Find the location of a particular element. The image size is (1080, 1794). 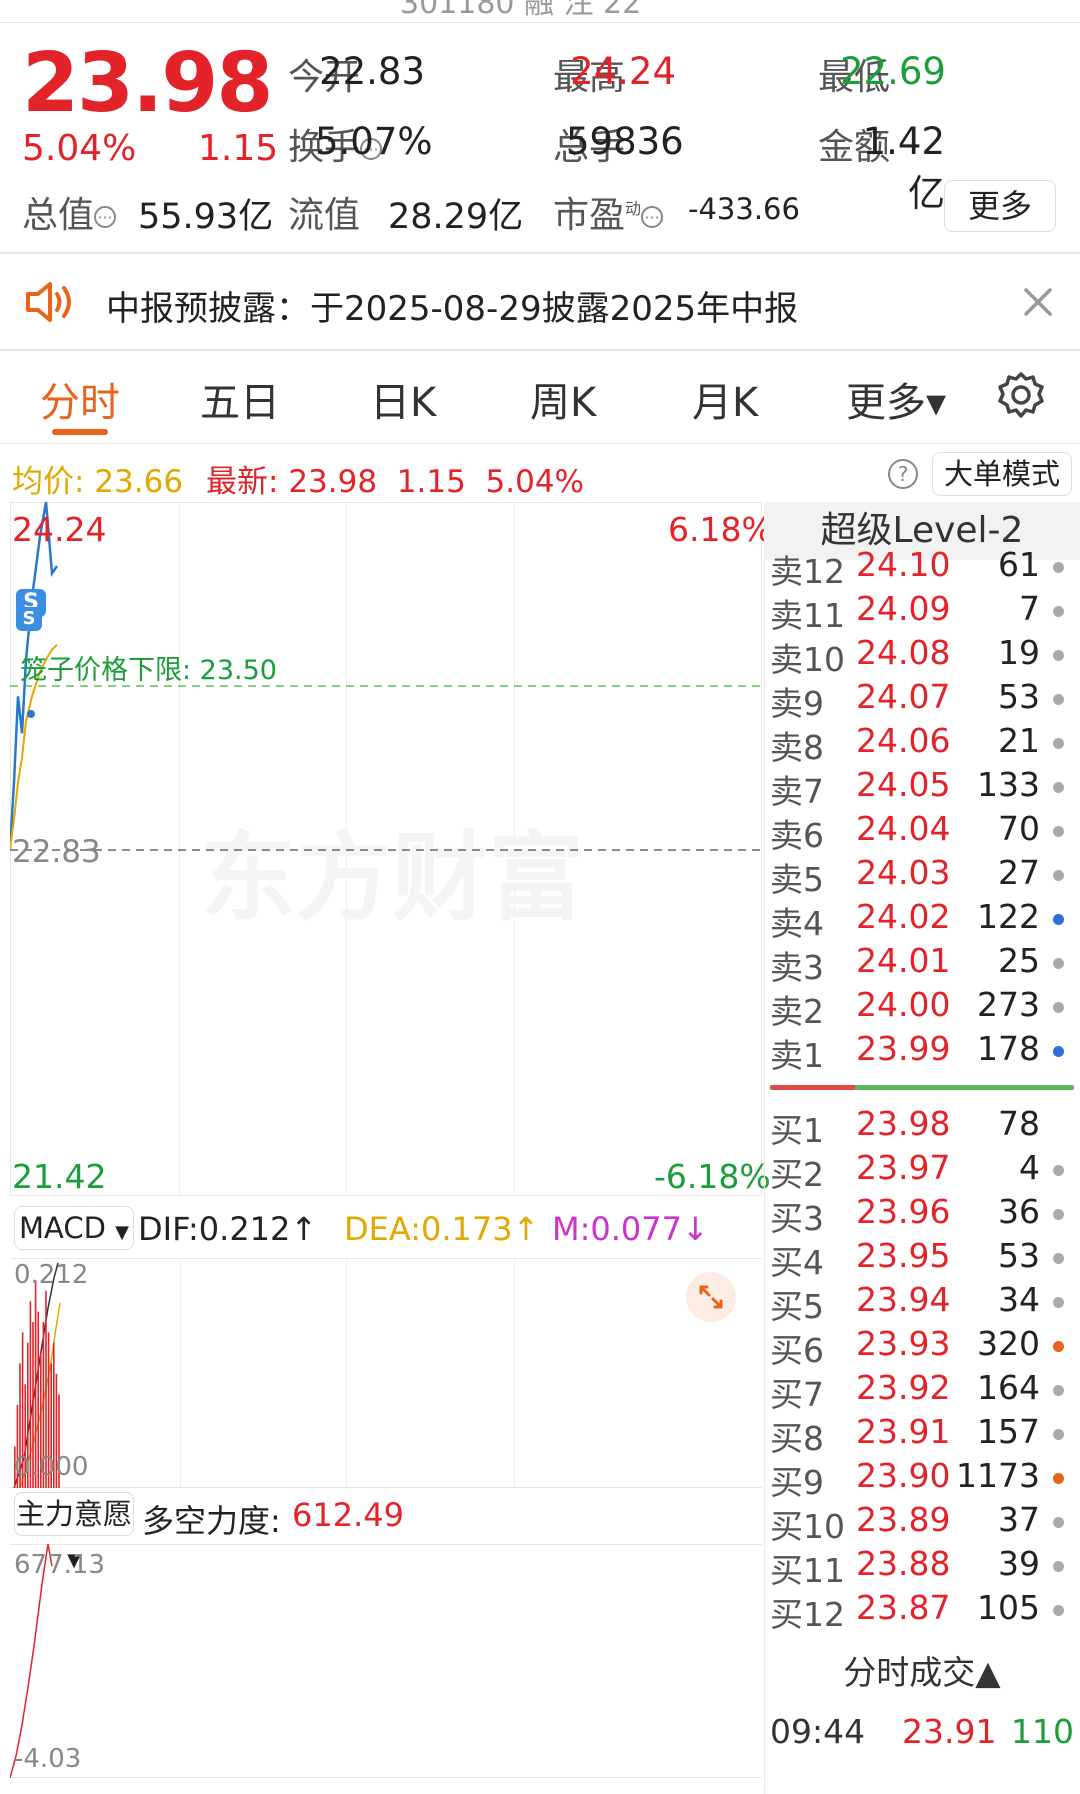

trade-volume: 110 is located at coordinates (1042, 1731).